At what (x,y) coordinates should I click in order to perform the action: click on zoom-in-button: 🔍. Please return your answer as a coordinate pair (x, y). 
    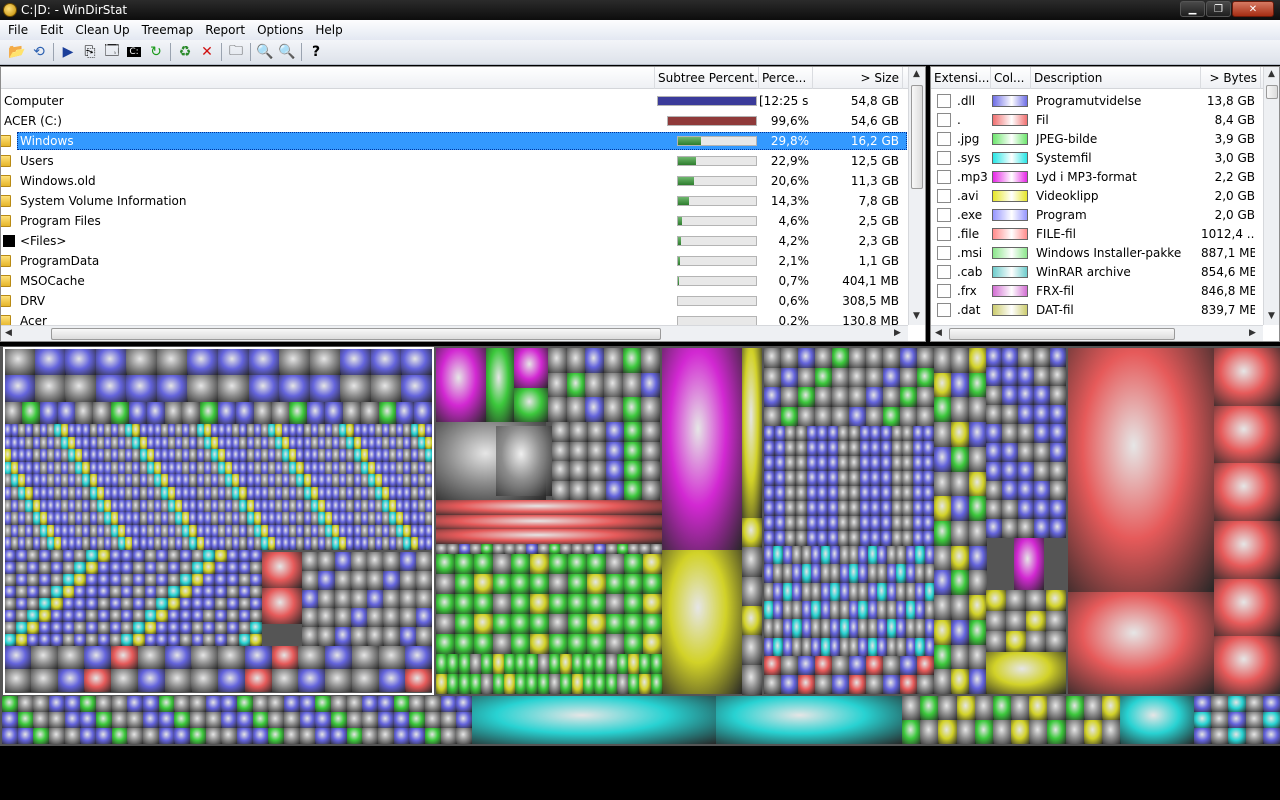
    Looking at the image, I should click on (265, 52).